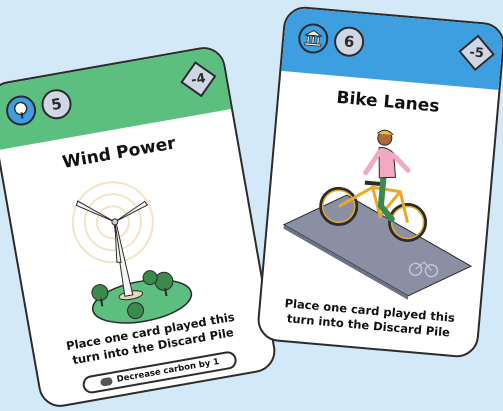  I want to click on card-title: Bike Lanes, so click(388, 102).